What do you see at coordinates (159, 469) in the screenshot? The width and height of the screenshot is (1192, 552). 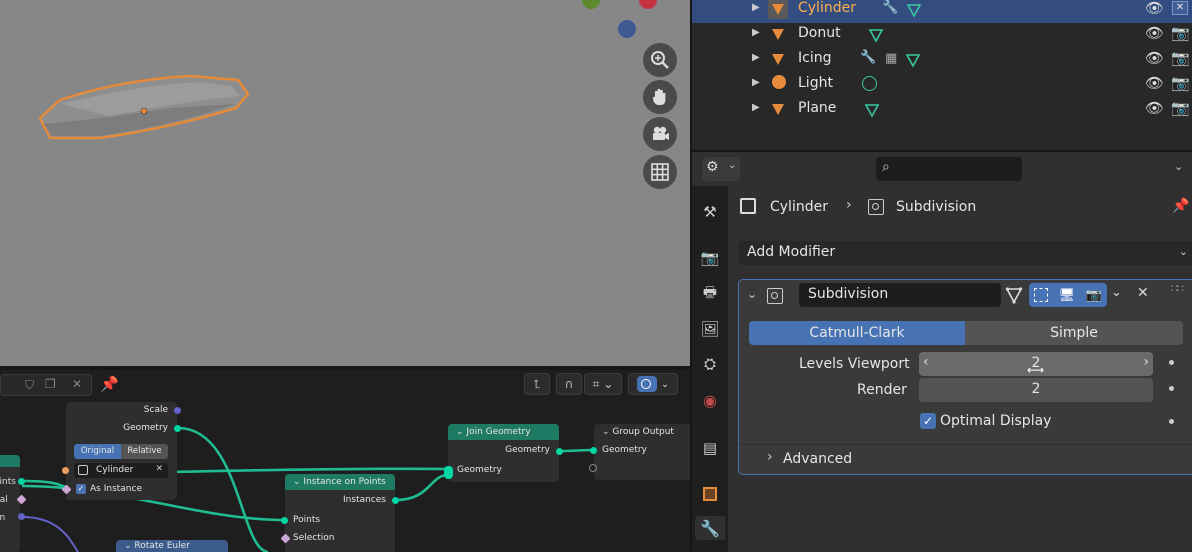 I see `clear-icon: ✕` at bounding box center [159, 469].